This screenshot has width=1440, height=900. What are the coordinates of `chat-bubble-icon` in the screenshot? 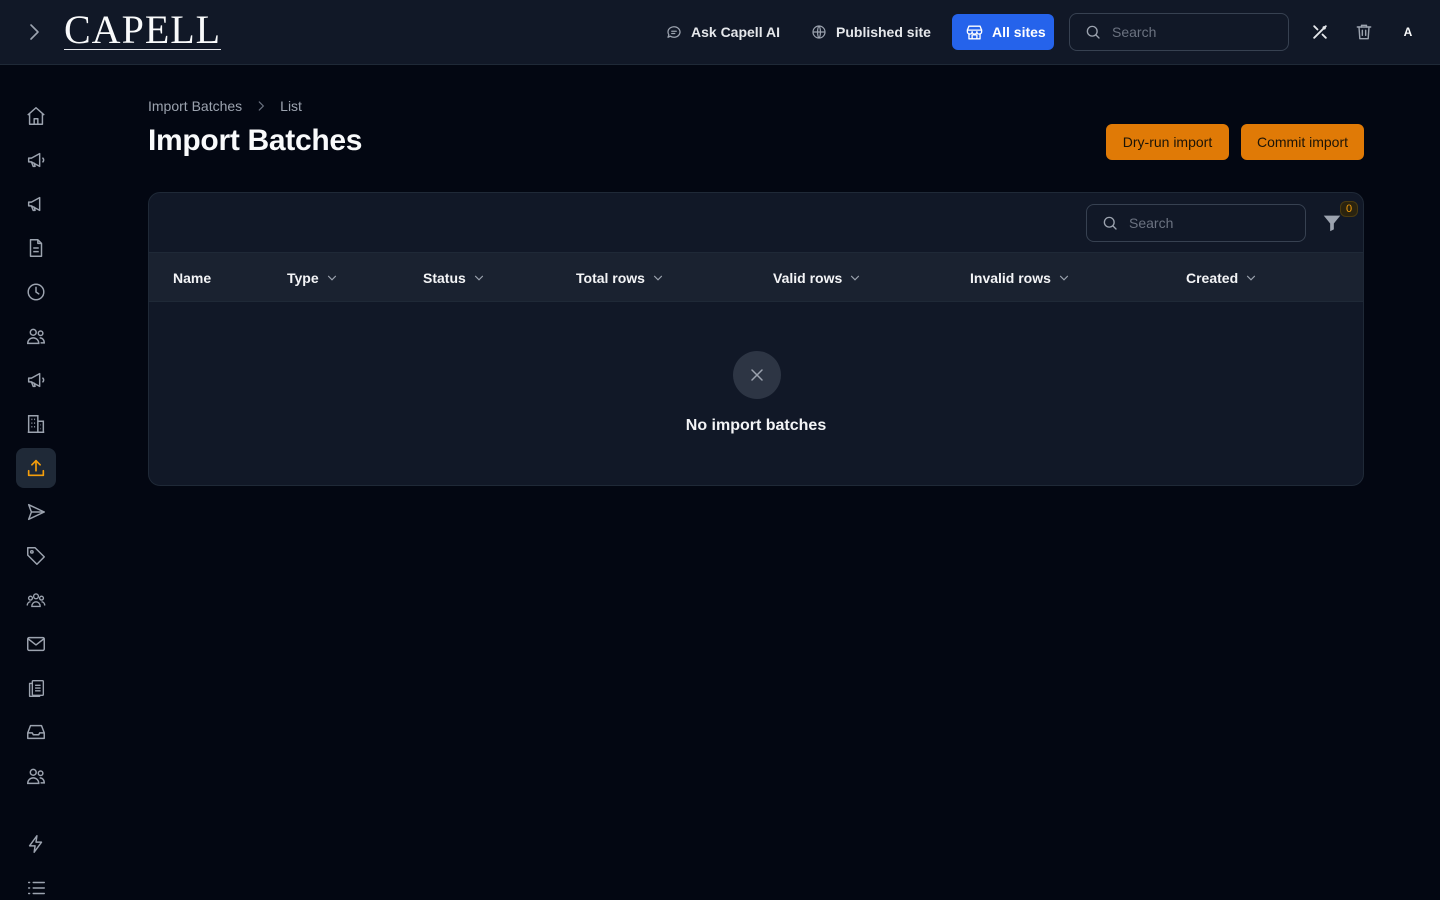 It's located at (674, 32).